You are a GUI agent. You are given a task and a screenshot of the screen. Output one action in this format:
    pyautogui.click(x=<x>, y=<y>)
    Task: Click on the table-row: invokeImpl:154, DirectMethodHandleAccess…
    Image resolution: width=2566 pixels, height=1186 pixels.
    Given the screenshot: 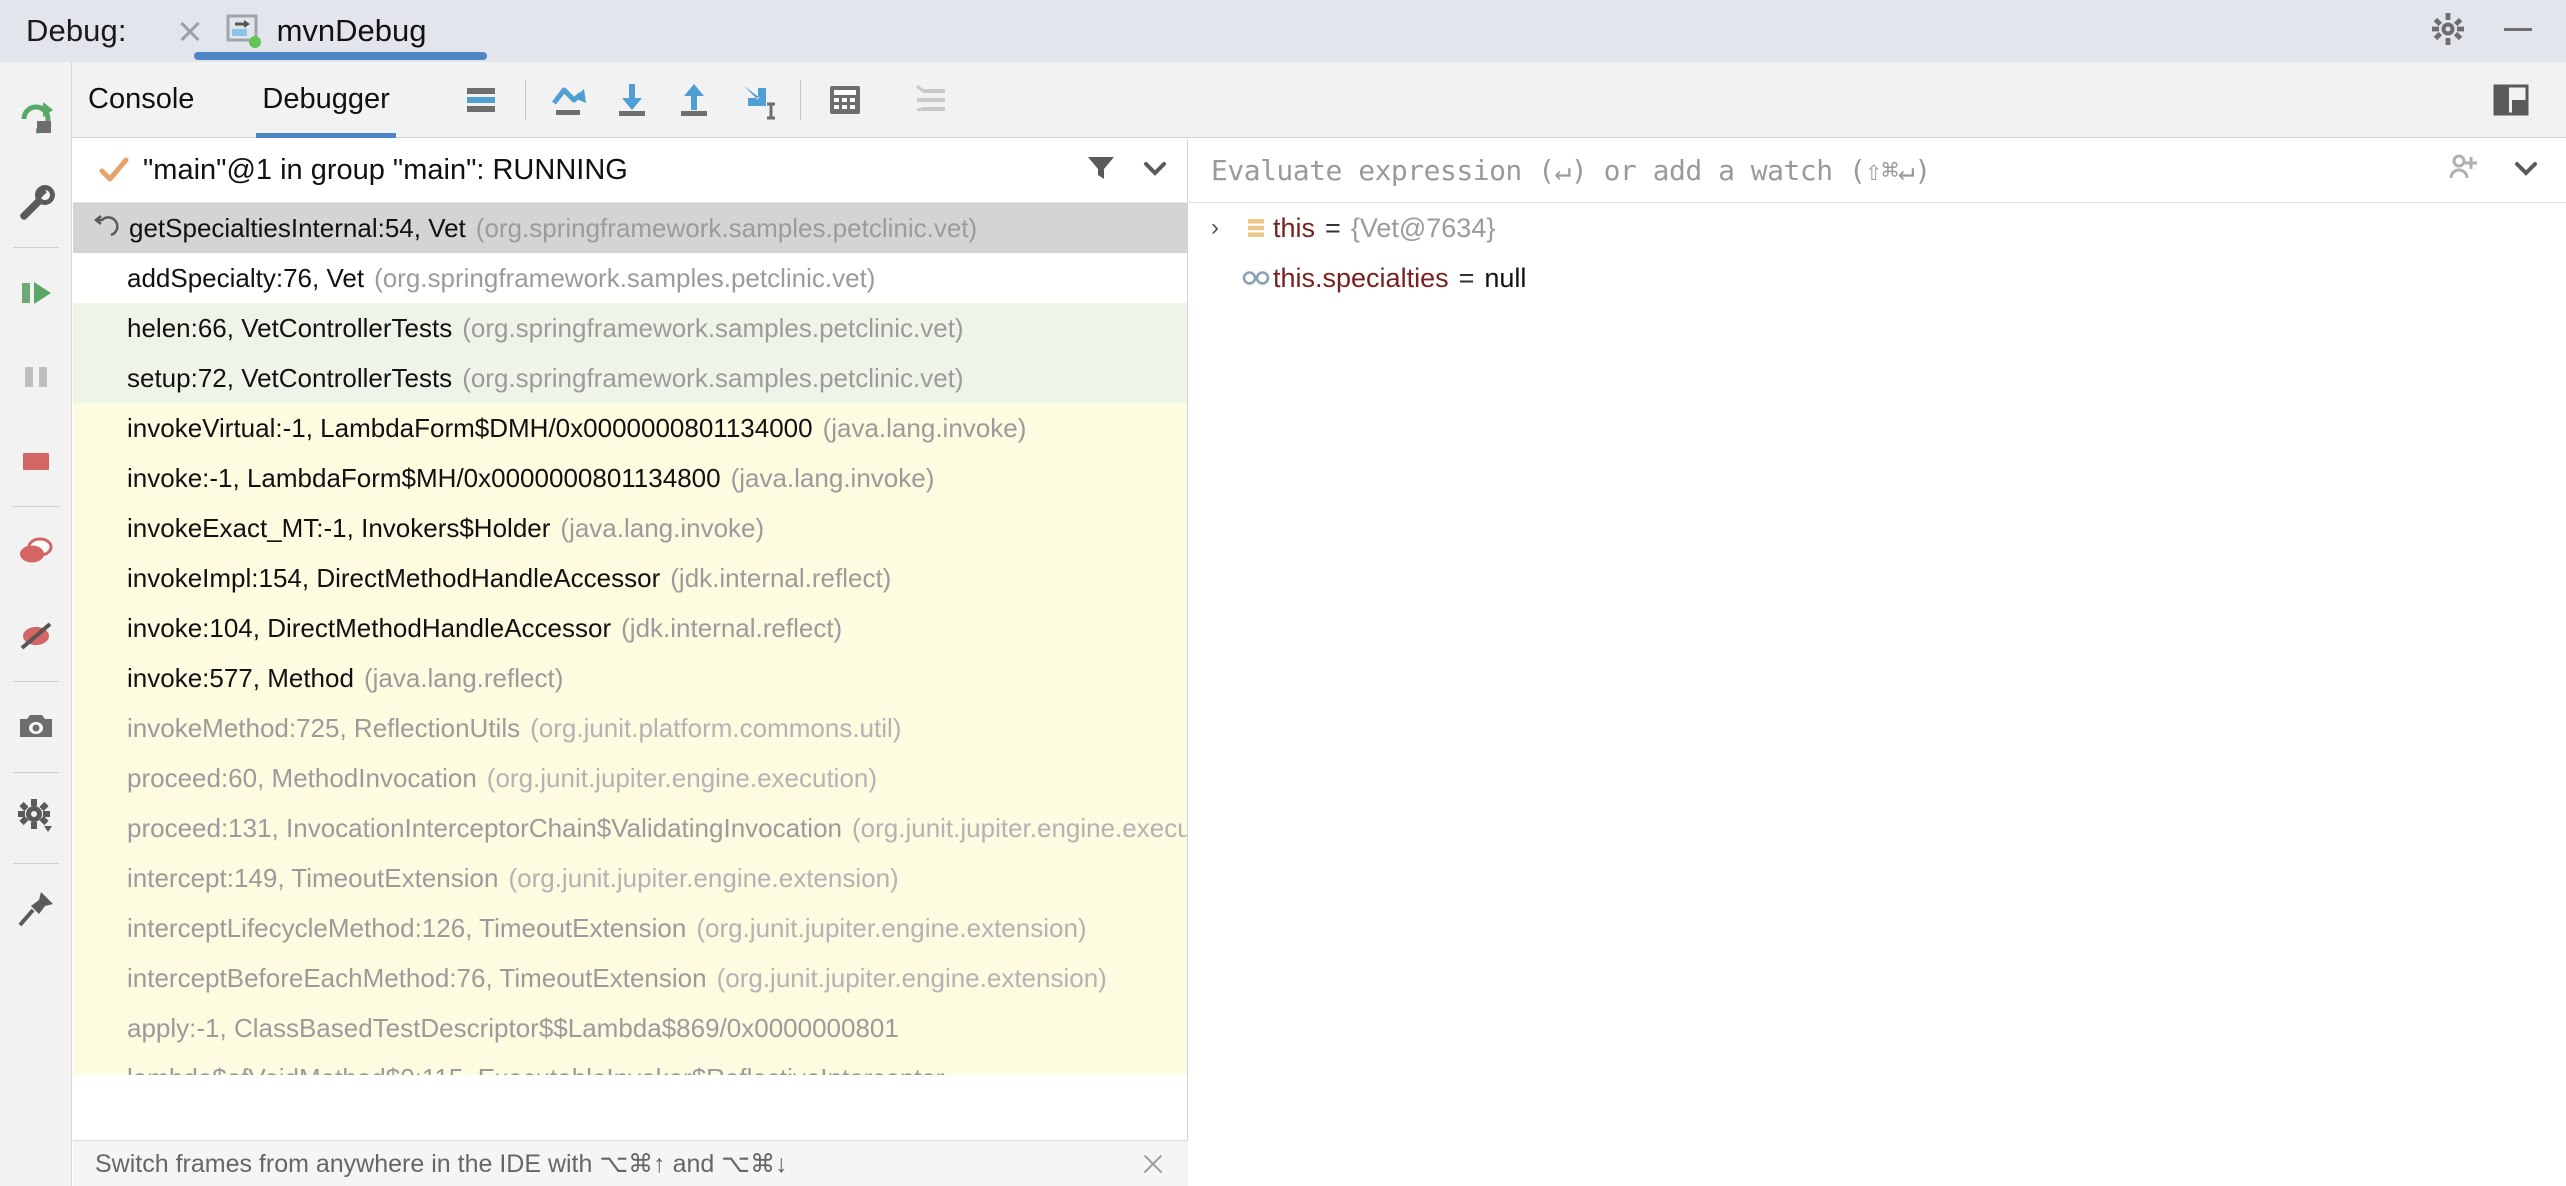 What is the action you would take?
    pyautogui.click(x=630, y=578)
    